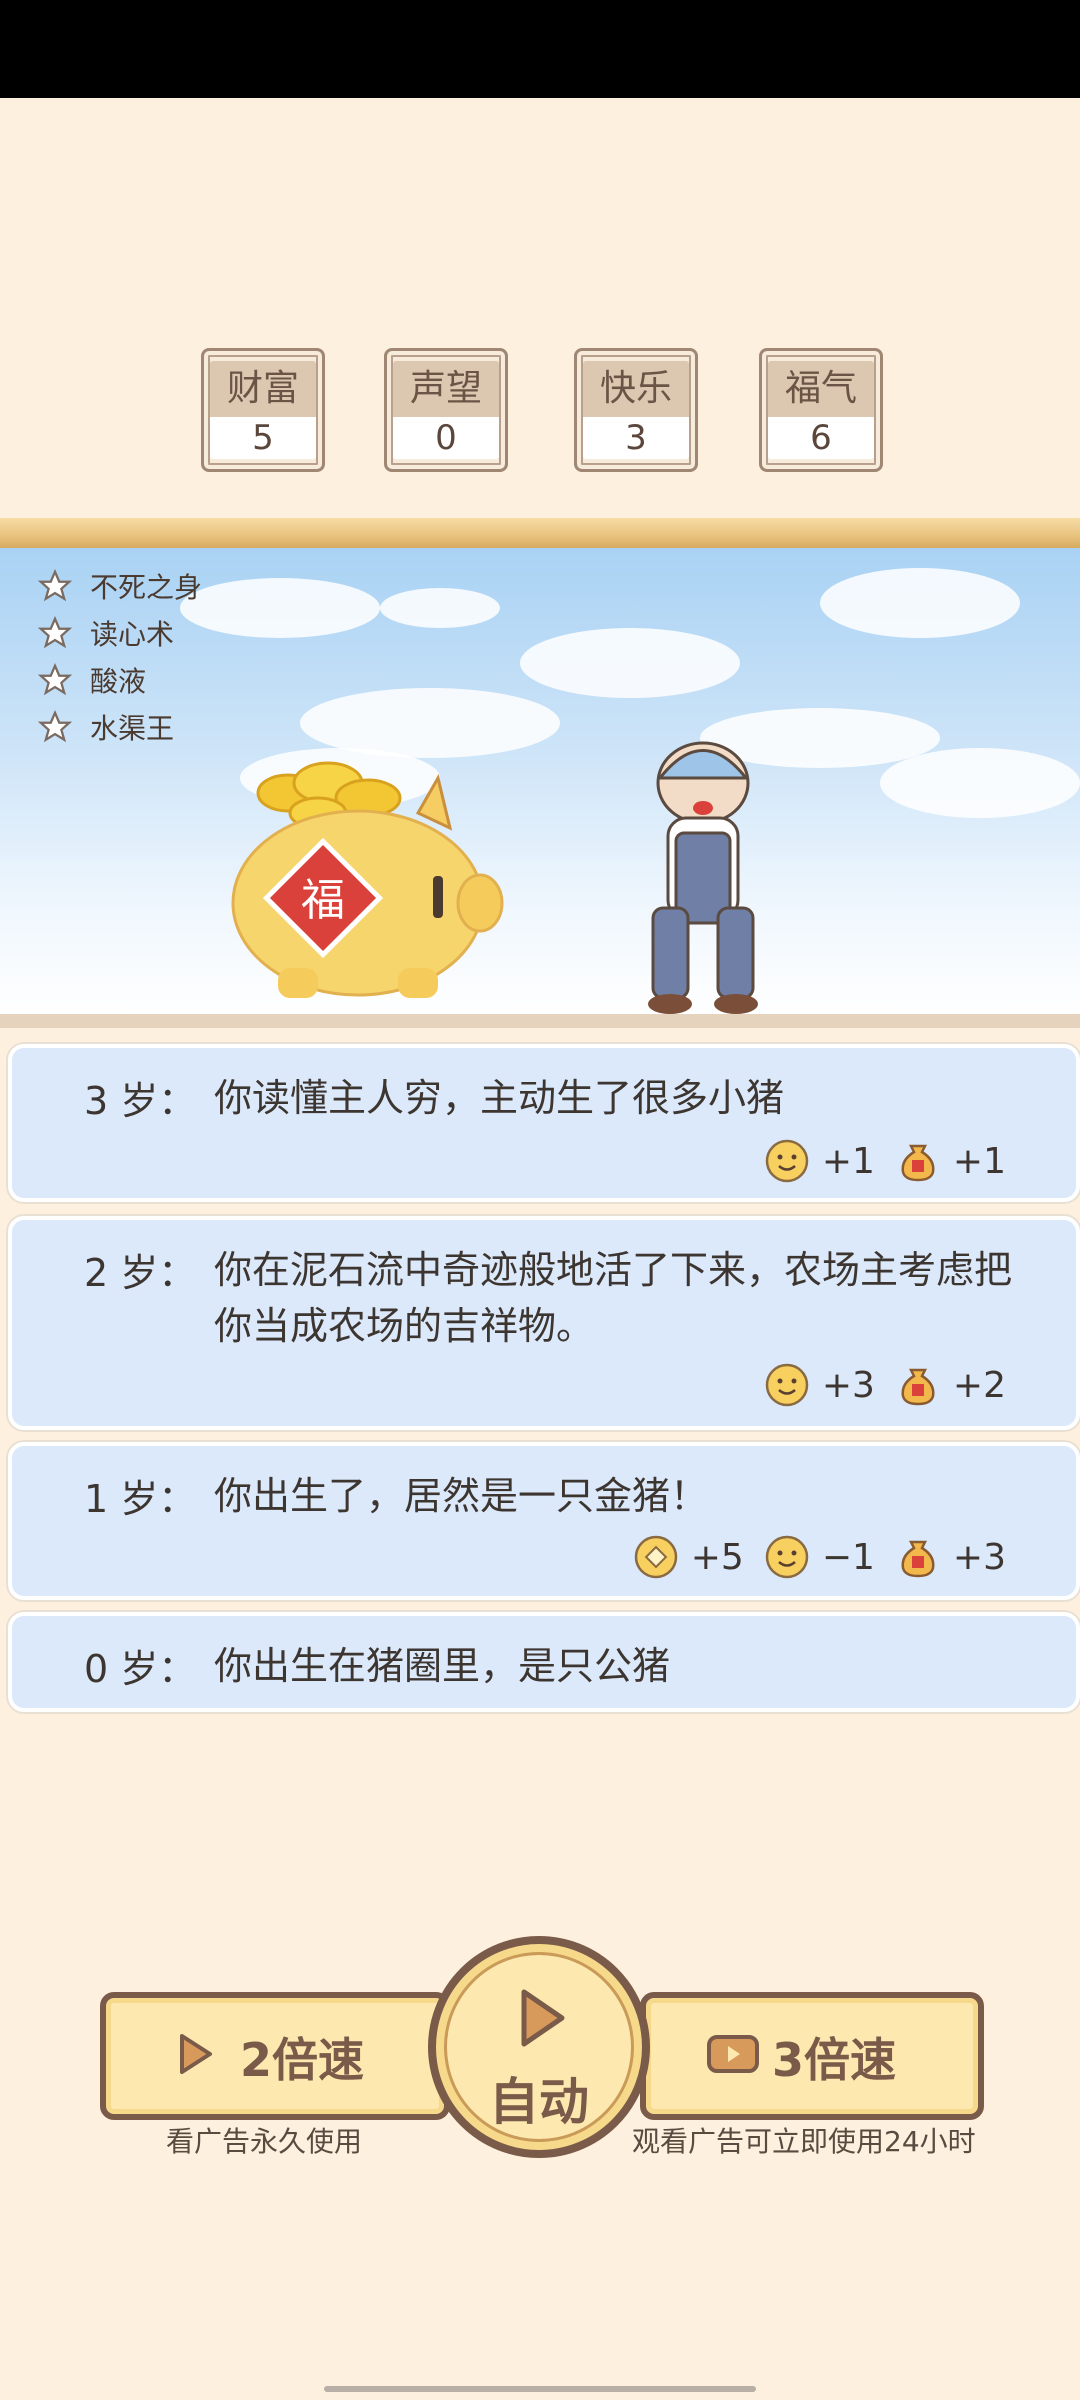  I want to click on stat-happiness: 快乐 3, so click(636, 410).